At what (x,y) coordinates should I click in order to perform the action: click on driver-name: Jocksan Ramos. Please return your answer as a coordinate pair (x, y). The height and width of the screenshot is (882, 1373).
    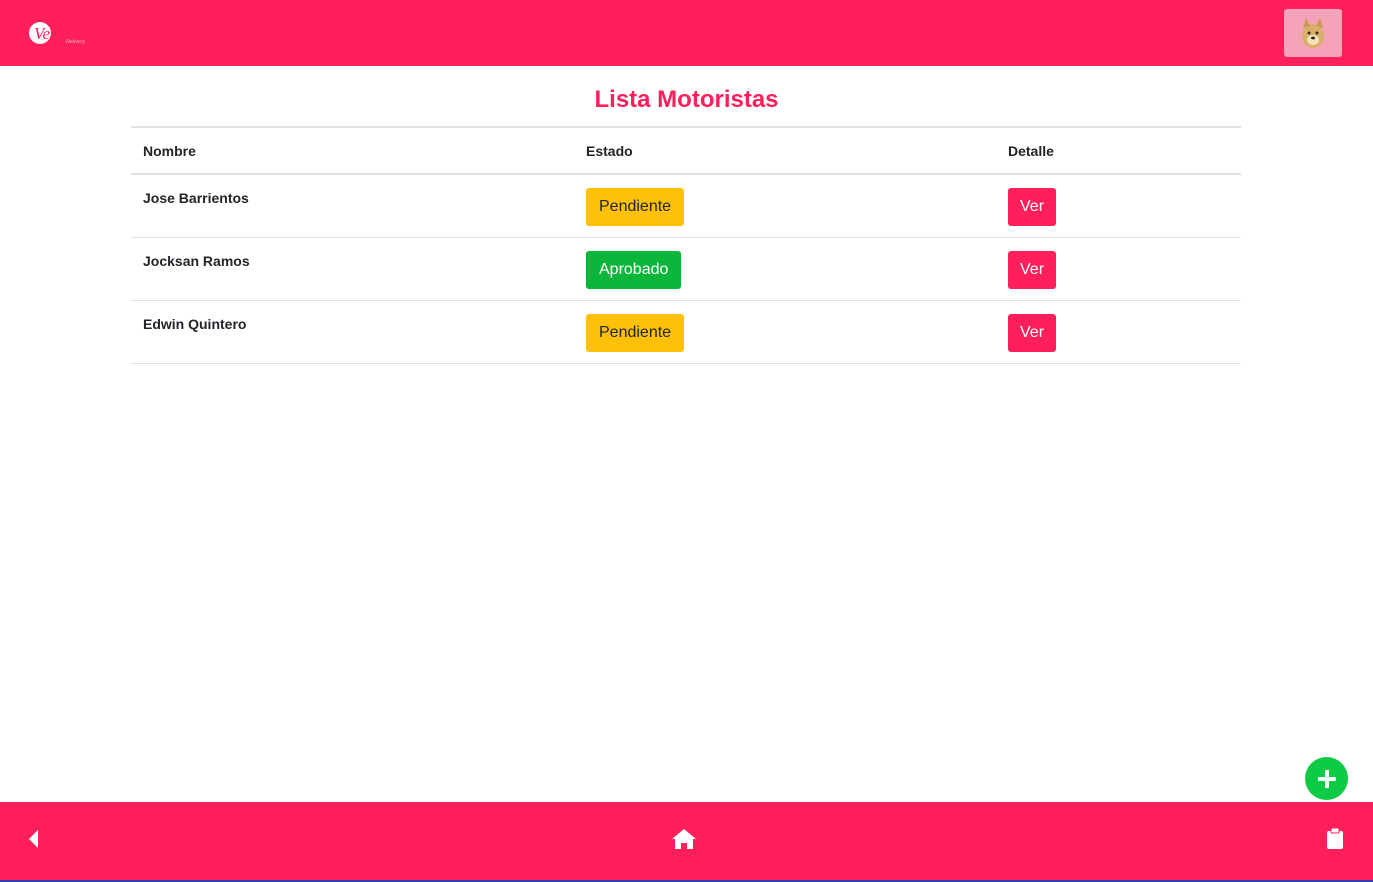
    Looking at the image, I should click on (352, 269).